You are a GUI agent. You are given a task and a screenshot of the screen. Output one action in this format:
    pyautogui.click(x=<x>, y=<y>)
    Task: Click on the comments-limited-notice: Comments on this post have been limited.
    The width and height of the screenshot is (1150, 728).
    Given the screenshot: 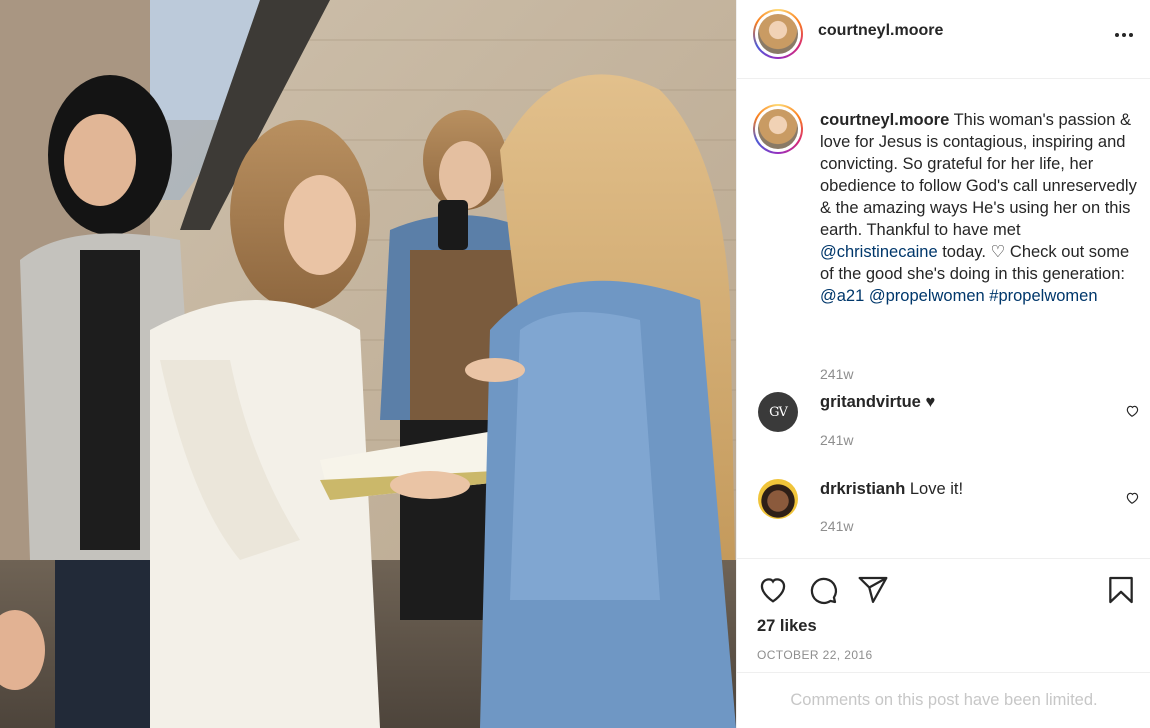 What is the action you would take?
    pyautogui.click(x=943, y=700)
    